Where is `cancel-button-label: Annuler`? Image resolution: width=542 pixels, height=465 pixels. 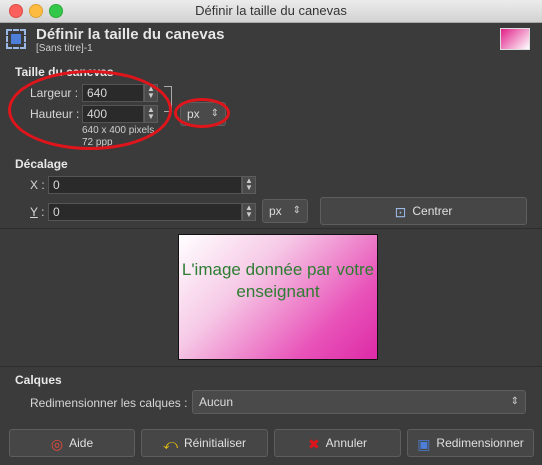 cancel-button-label: Annuler is located at coordinates (346, 443).